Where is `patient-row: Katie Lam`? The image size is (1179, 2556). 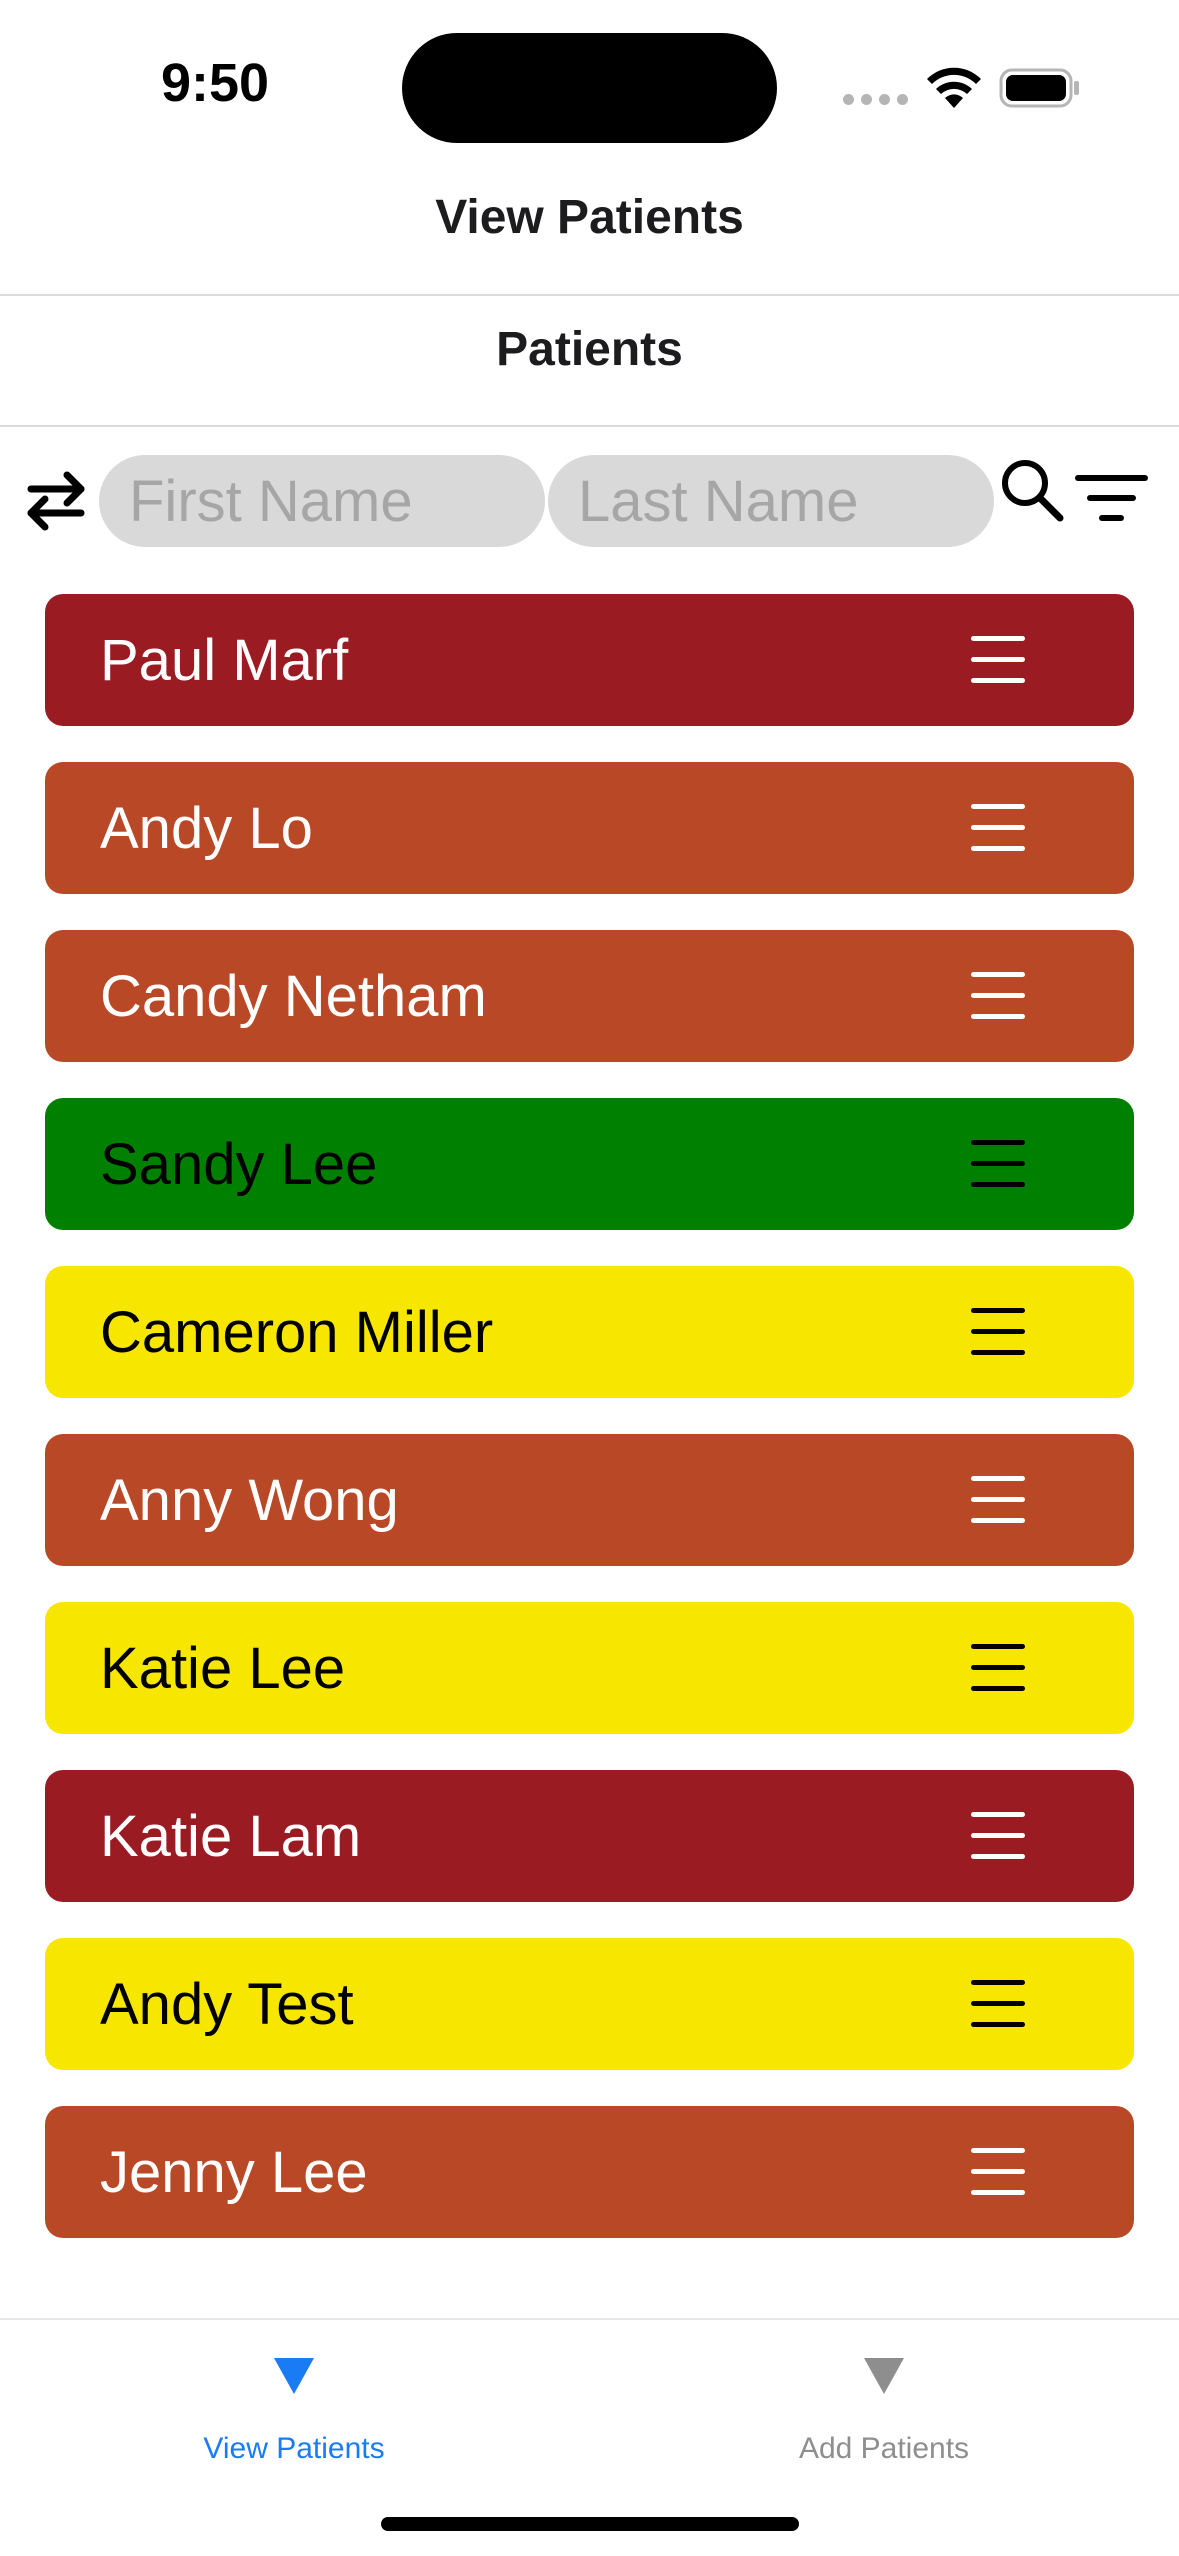 patient-row: Katie Lam is located at coordinates (589, 1836).